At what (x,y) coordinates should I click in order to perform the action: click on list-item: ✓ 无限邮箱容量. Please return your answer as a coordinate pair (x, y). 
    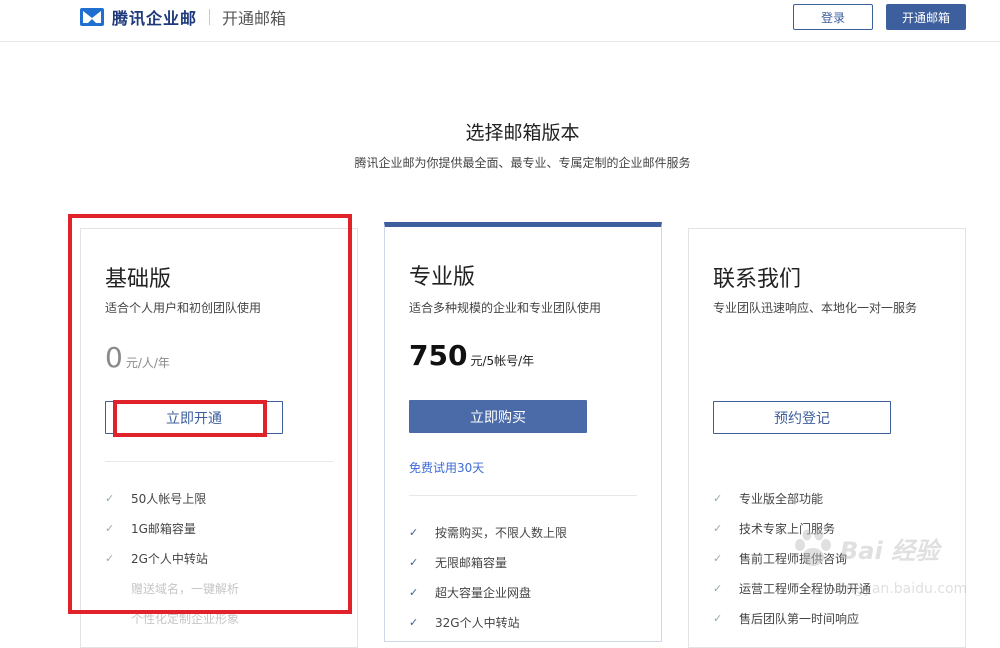
    Looking at the image, I should click on (458, 562).